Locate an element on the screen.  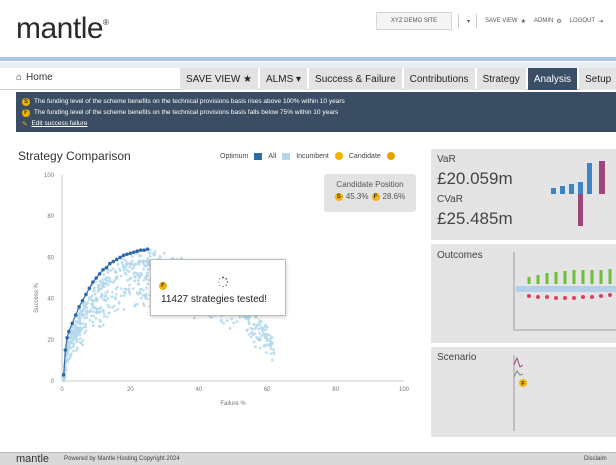
divider is located at coordinates (477, 21).